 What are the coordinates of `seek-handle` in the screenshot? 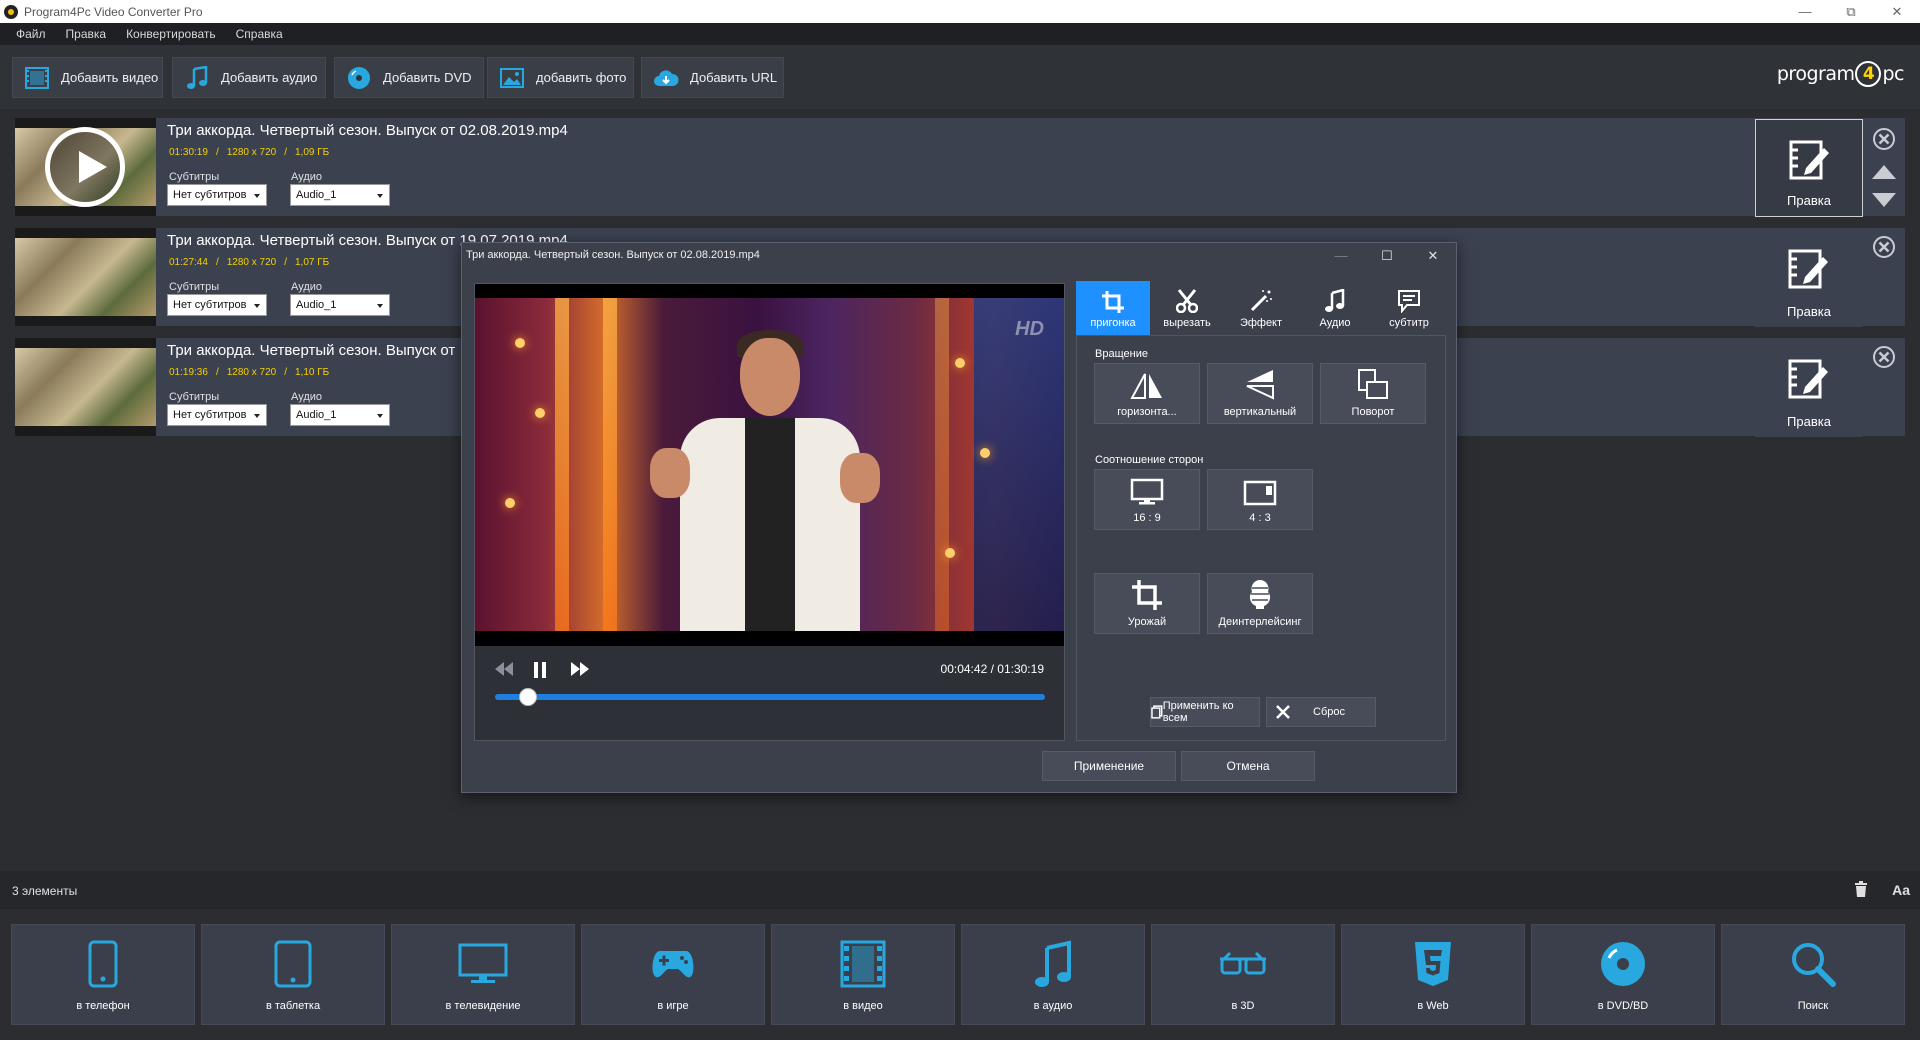 It's located at (528, 697).